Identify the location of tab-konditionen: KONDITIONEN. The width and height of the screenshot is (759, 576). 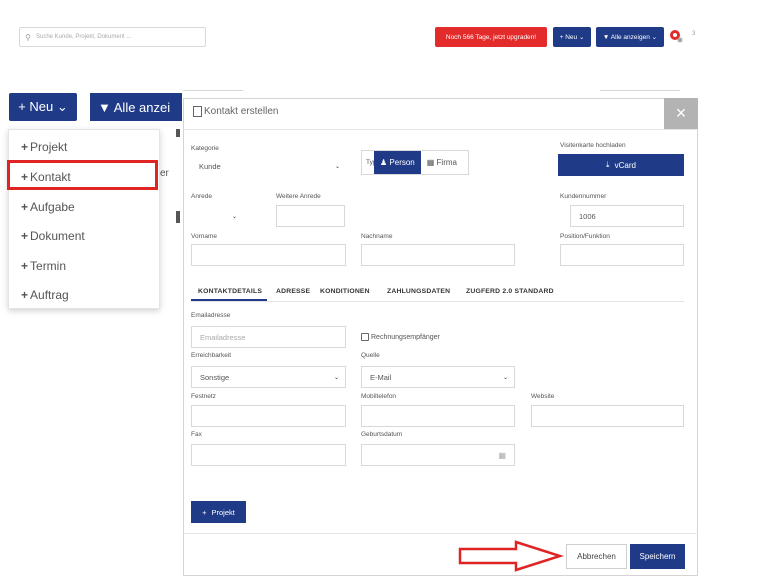
(345, 291).